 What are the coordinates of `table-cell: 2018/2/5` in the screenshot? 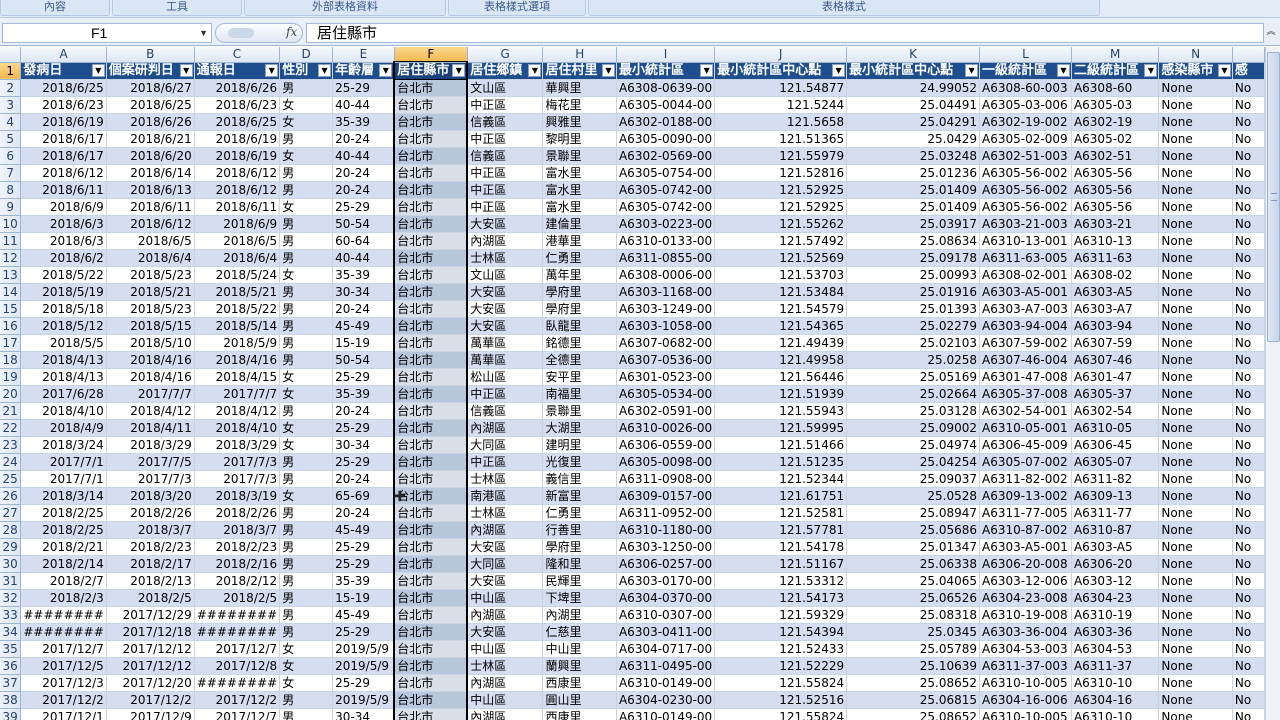 It's located at (150, 598).